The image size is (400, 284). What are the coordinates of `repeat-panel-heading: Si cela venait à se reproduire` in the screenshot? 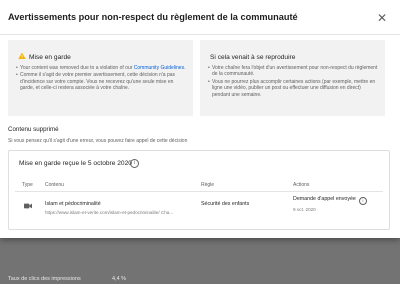 It's located at (253, 57).